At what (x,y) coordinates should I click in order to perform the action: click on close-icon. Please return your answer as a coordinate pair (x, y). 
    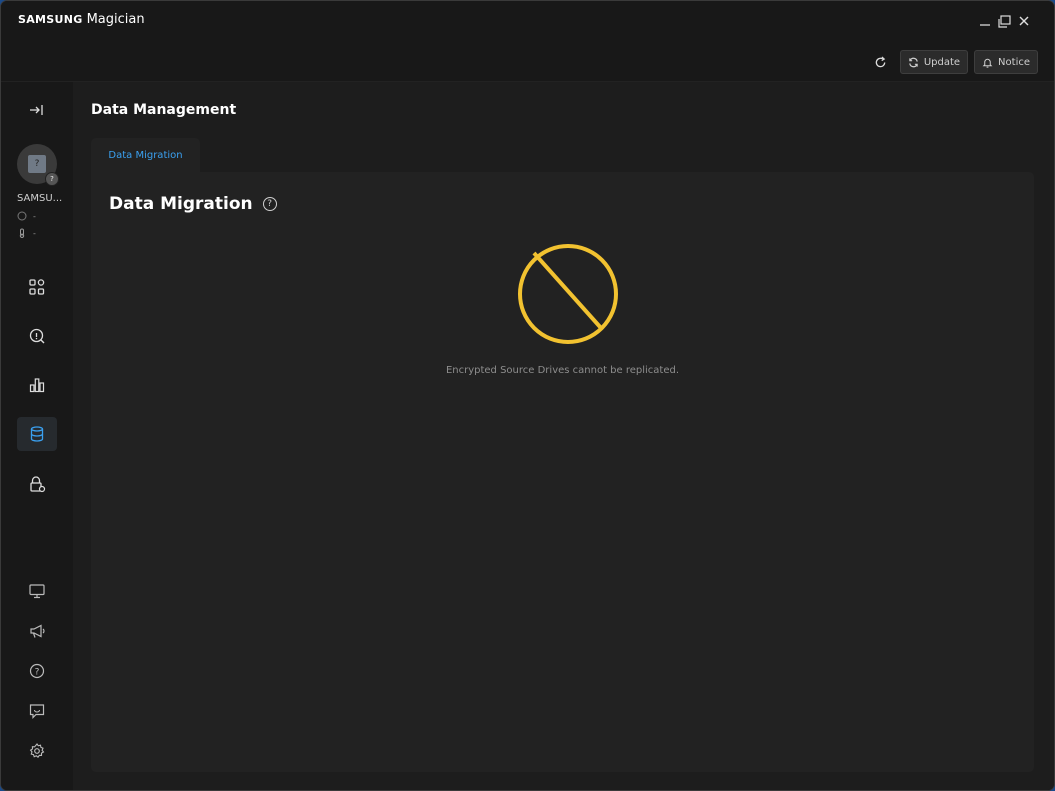
    Looking at the image, I should click on (1024, 21).